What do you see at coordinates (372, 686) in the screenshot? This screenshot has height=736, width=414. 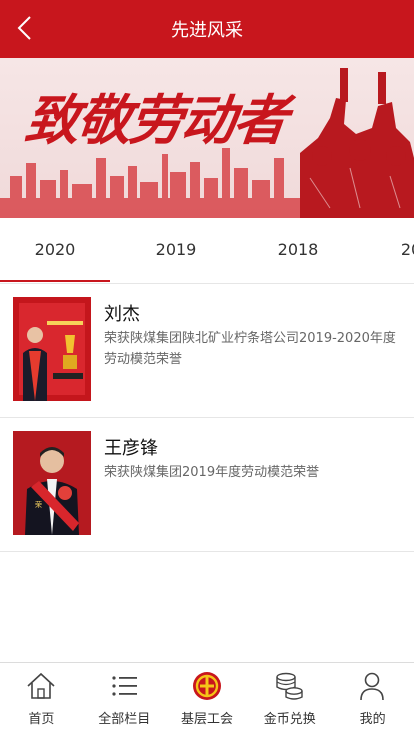 I see `user-icon` at bounding box center [372, 686].